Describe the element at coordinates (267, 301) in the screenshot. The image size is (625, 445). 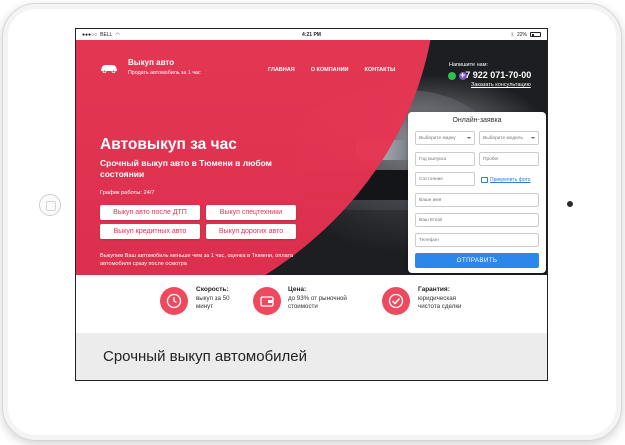
I see `wallet-icon` at that location.